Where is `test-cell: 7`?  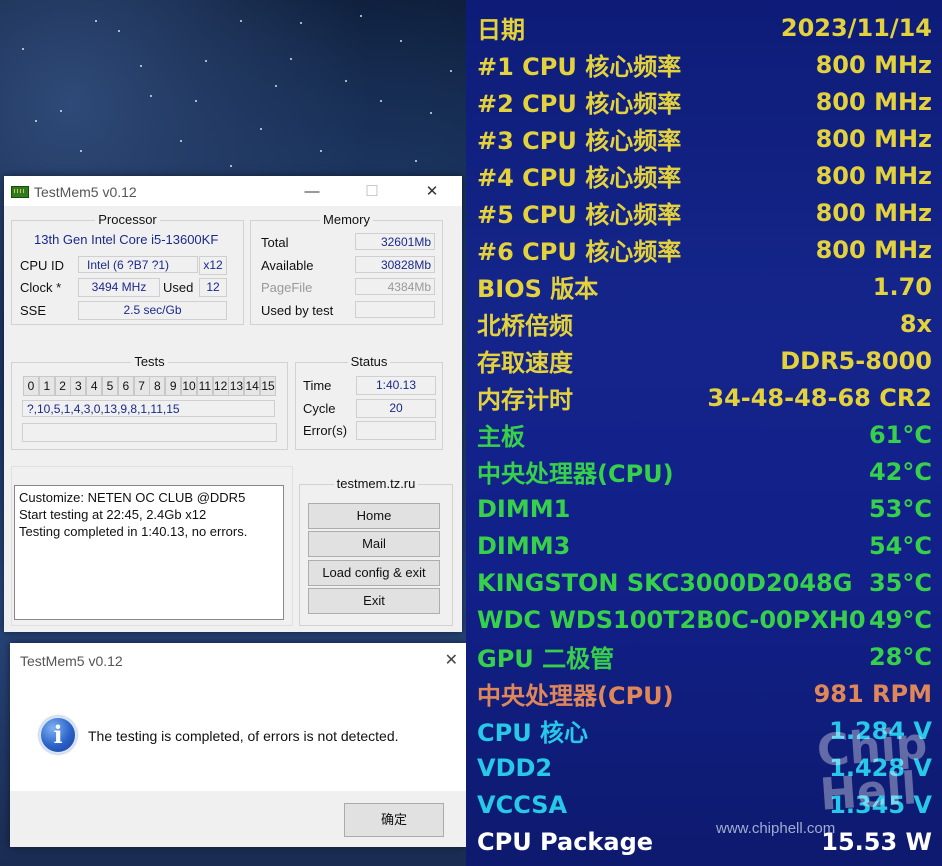
test-cell: 7 is located at coordinates (141, 386).